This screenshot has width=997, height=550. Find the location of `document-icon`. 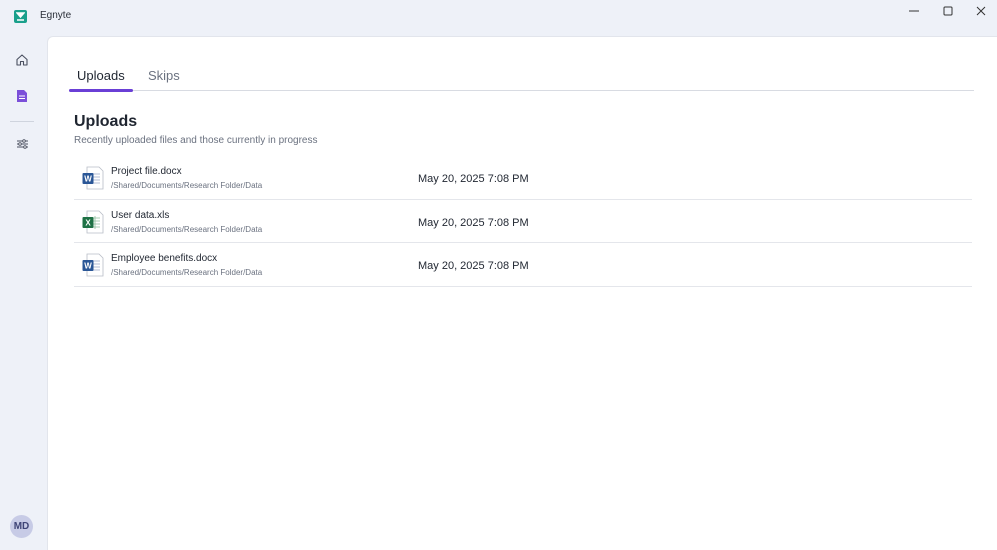

document-icon is located at coordinates (22, 96).